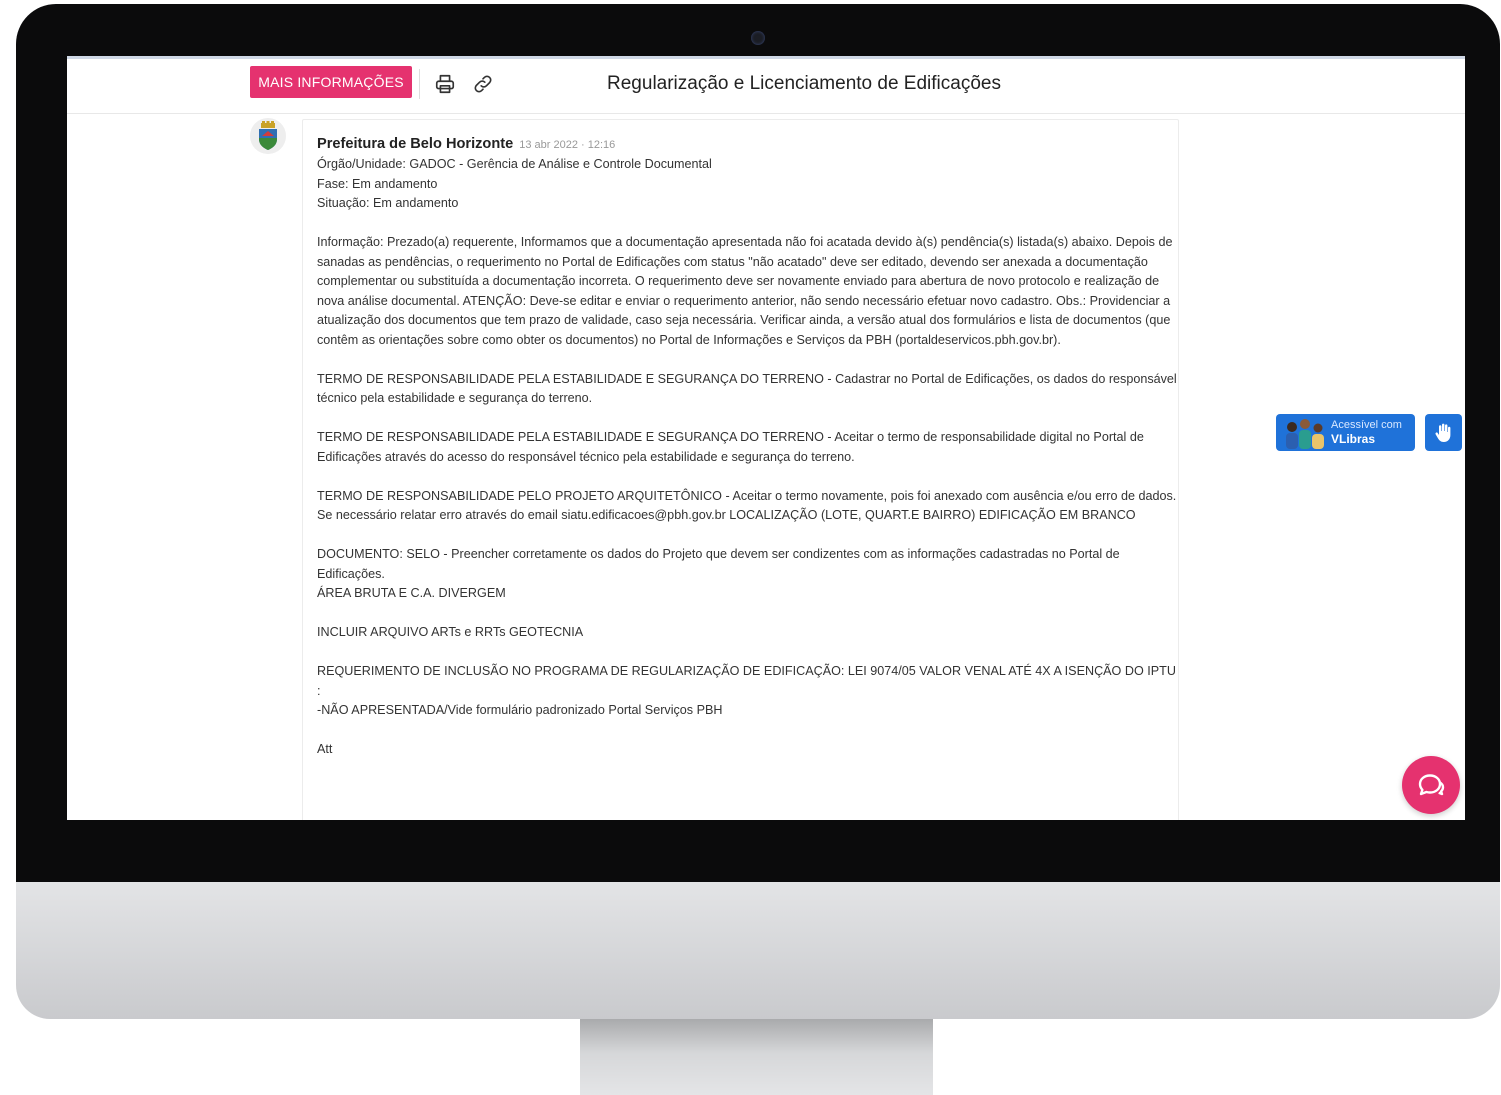 The height and width of the screenshot is (1095, 1501). Describe the element at coordinates (415, 144) in the screenshot. I see `message-author: Prefeitura de Belo Horizonte` at that location.